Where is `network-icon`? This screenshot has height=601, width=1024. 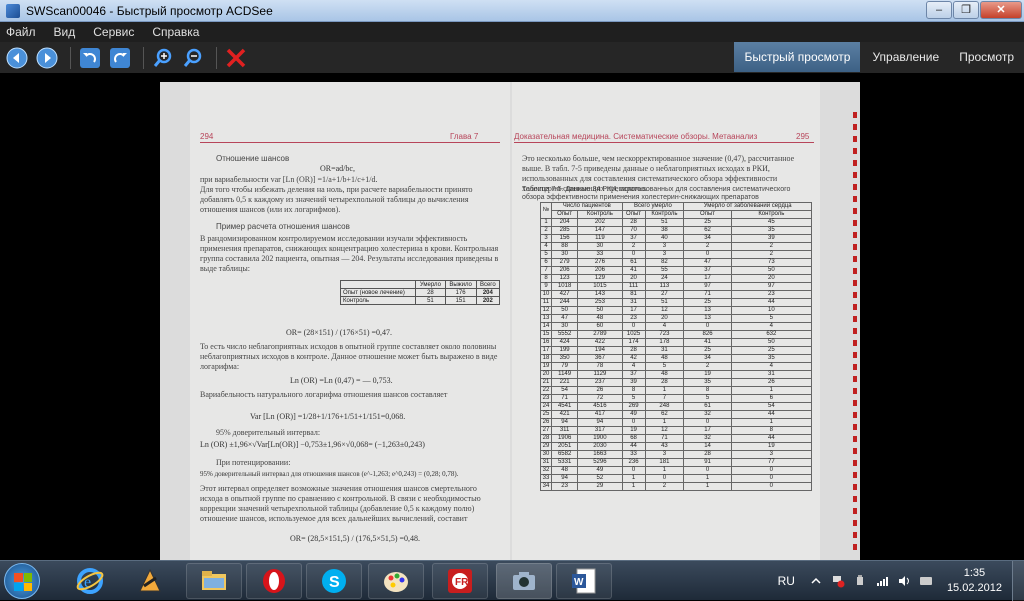
network-icon is located at coordinates (882, 581).